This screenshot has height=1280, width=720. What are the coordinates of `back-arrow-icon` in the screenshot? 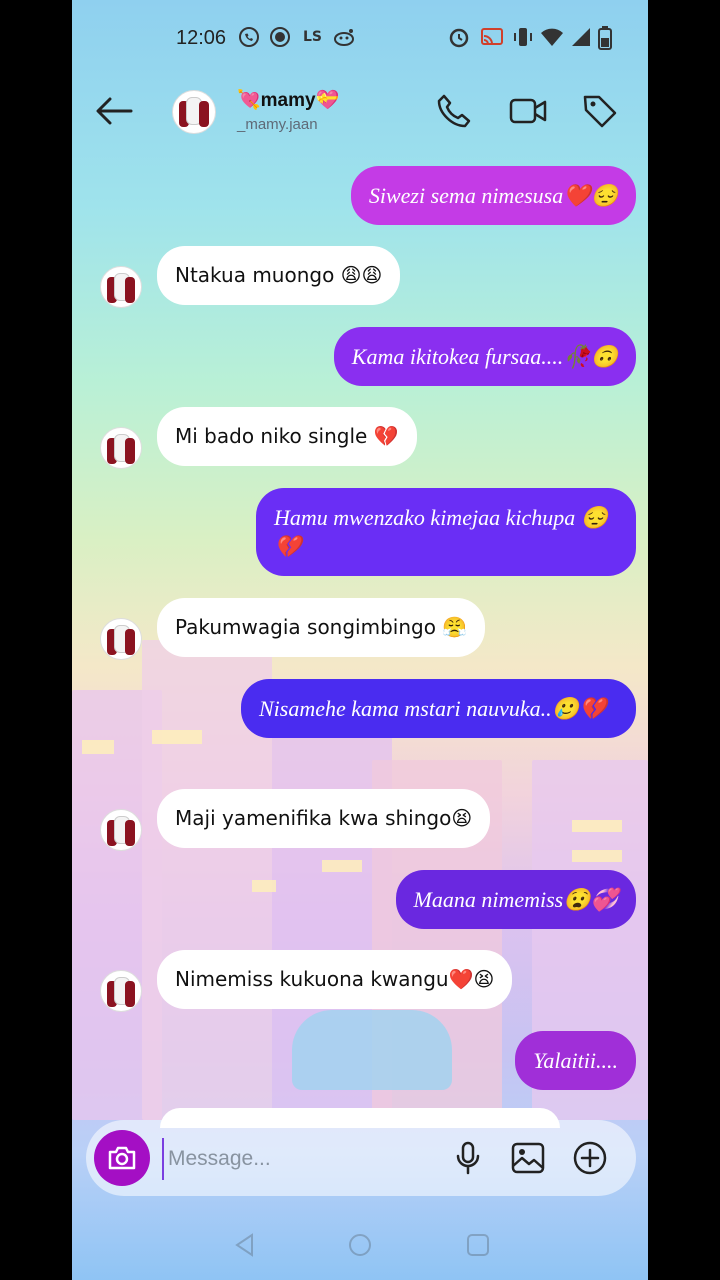 It's located at (114, 111).